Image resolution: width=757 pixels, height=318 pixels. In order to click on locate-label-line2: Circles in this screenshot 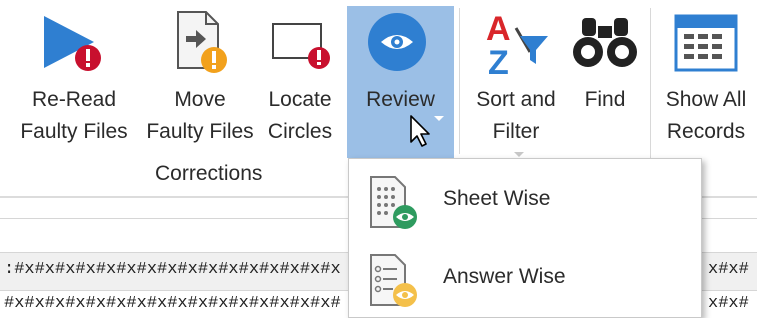, I will do `click(300, 131)`.